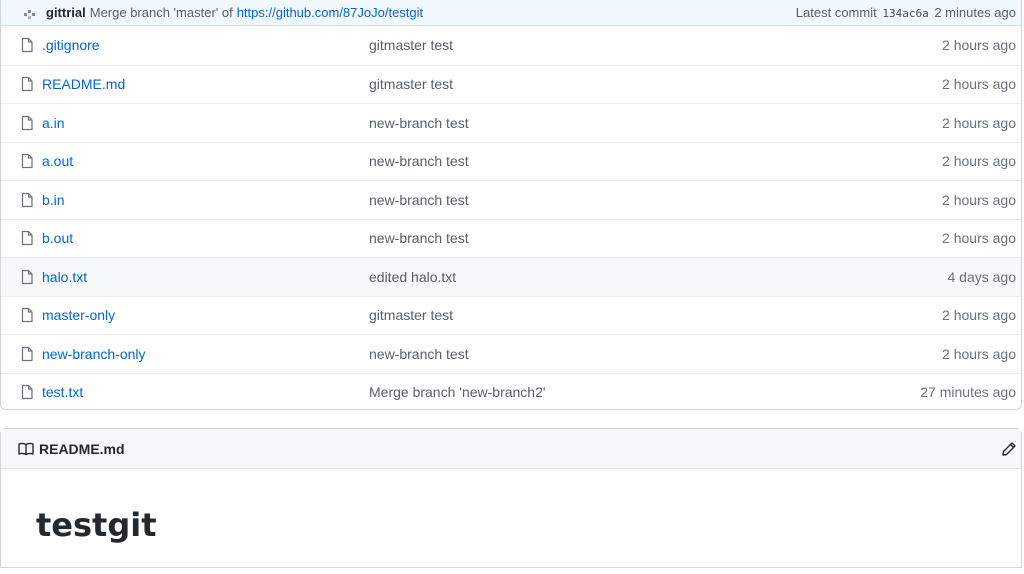 The image size is (1024, 574). Describe the element at coordinates (982, 276) in the screenshot. I see `file-commit-age: 4 days ago` at that location.